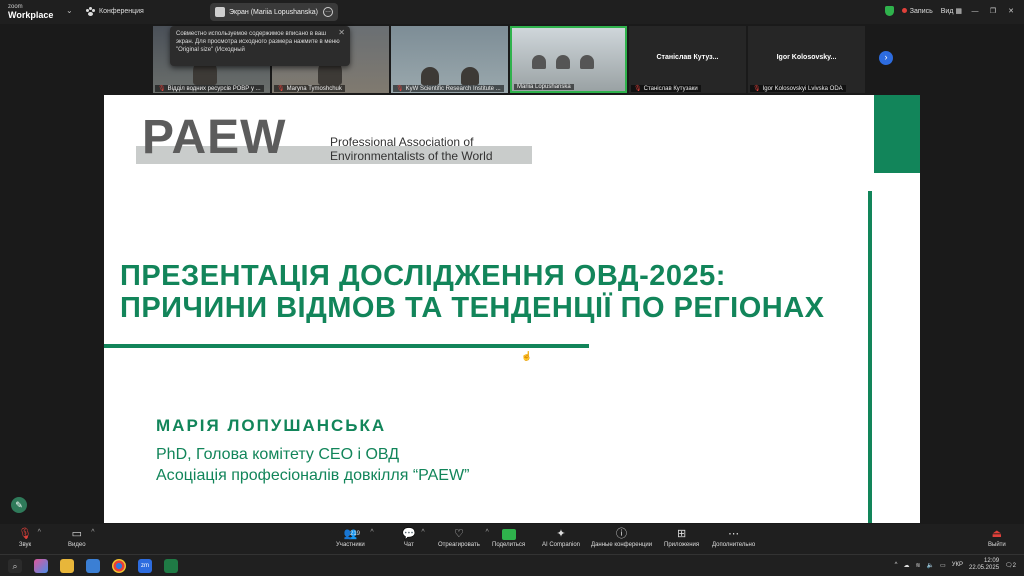 The height and width of the screenshot is (576, 1024). Describe the element at coordinates (870, 357) in the screenshot. I see `accent-vertical-line` at that location.